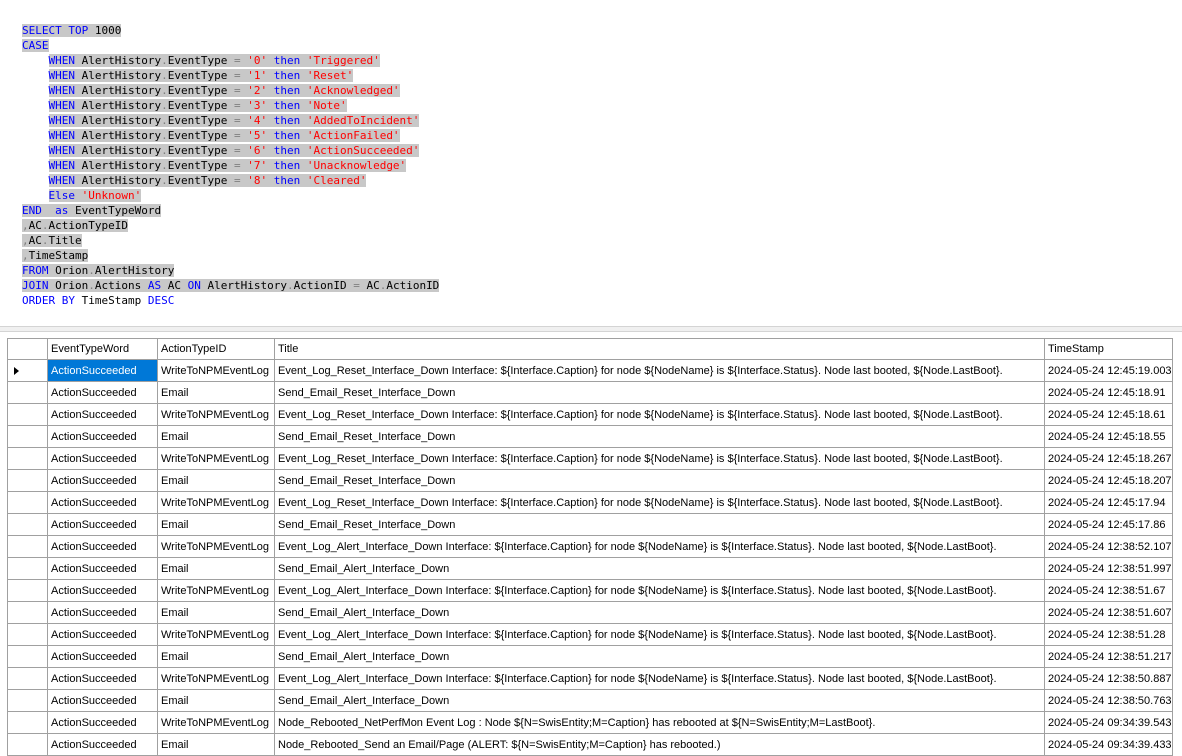  What do you see at coordinates (1108, 744) in the screenshot?
I see `grid-cell: 2024-05-24 09:34:39.433` at bounding box center [1108, 744].